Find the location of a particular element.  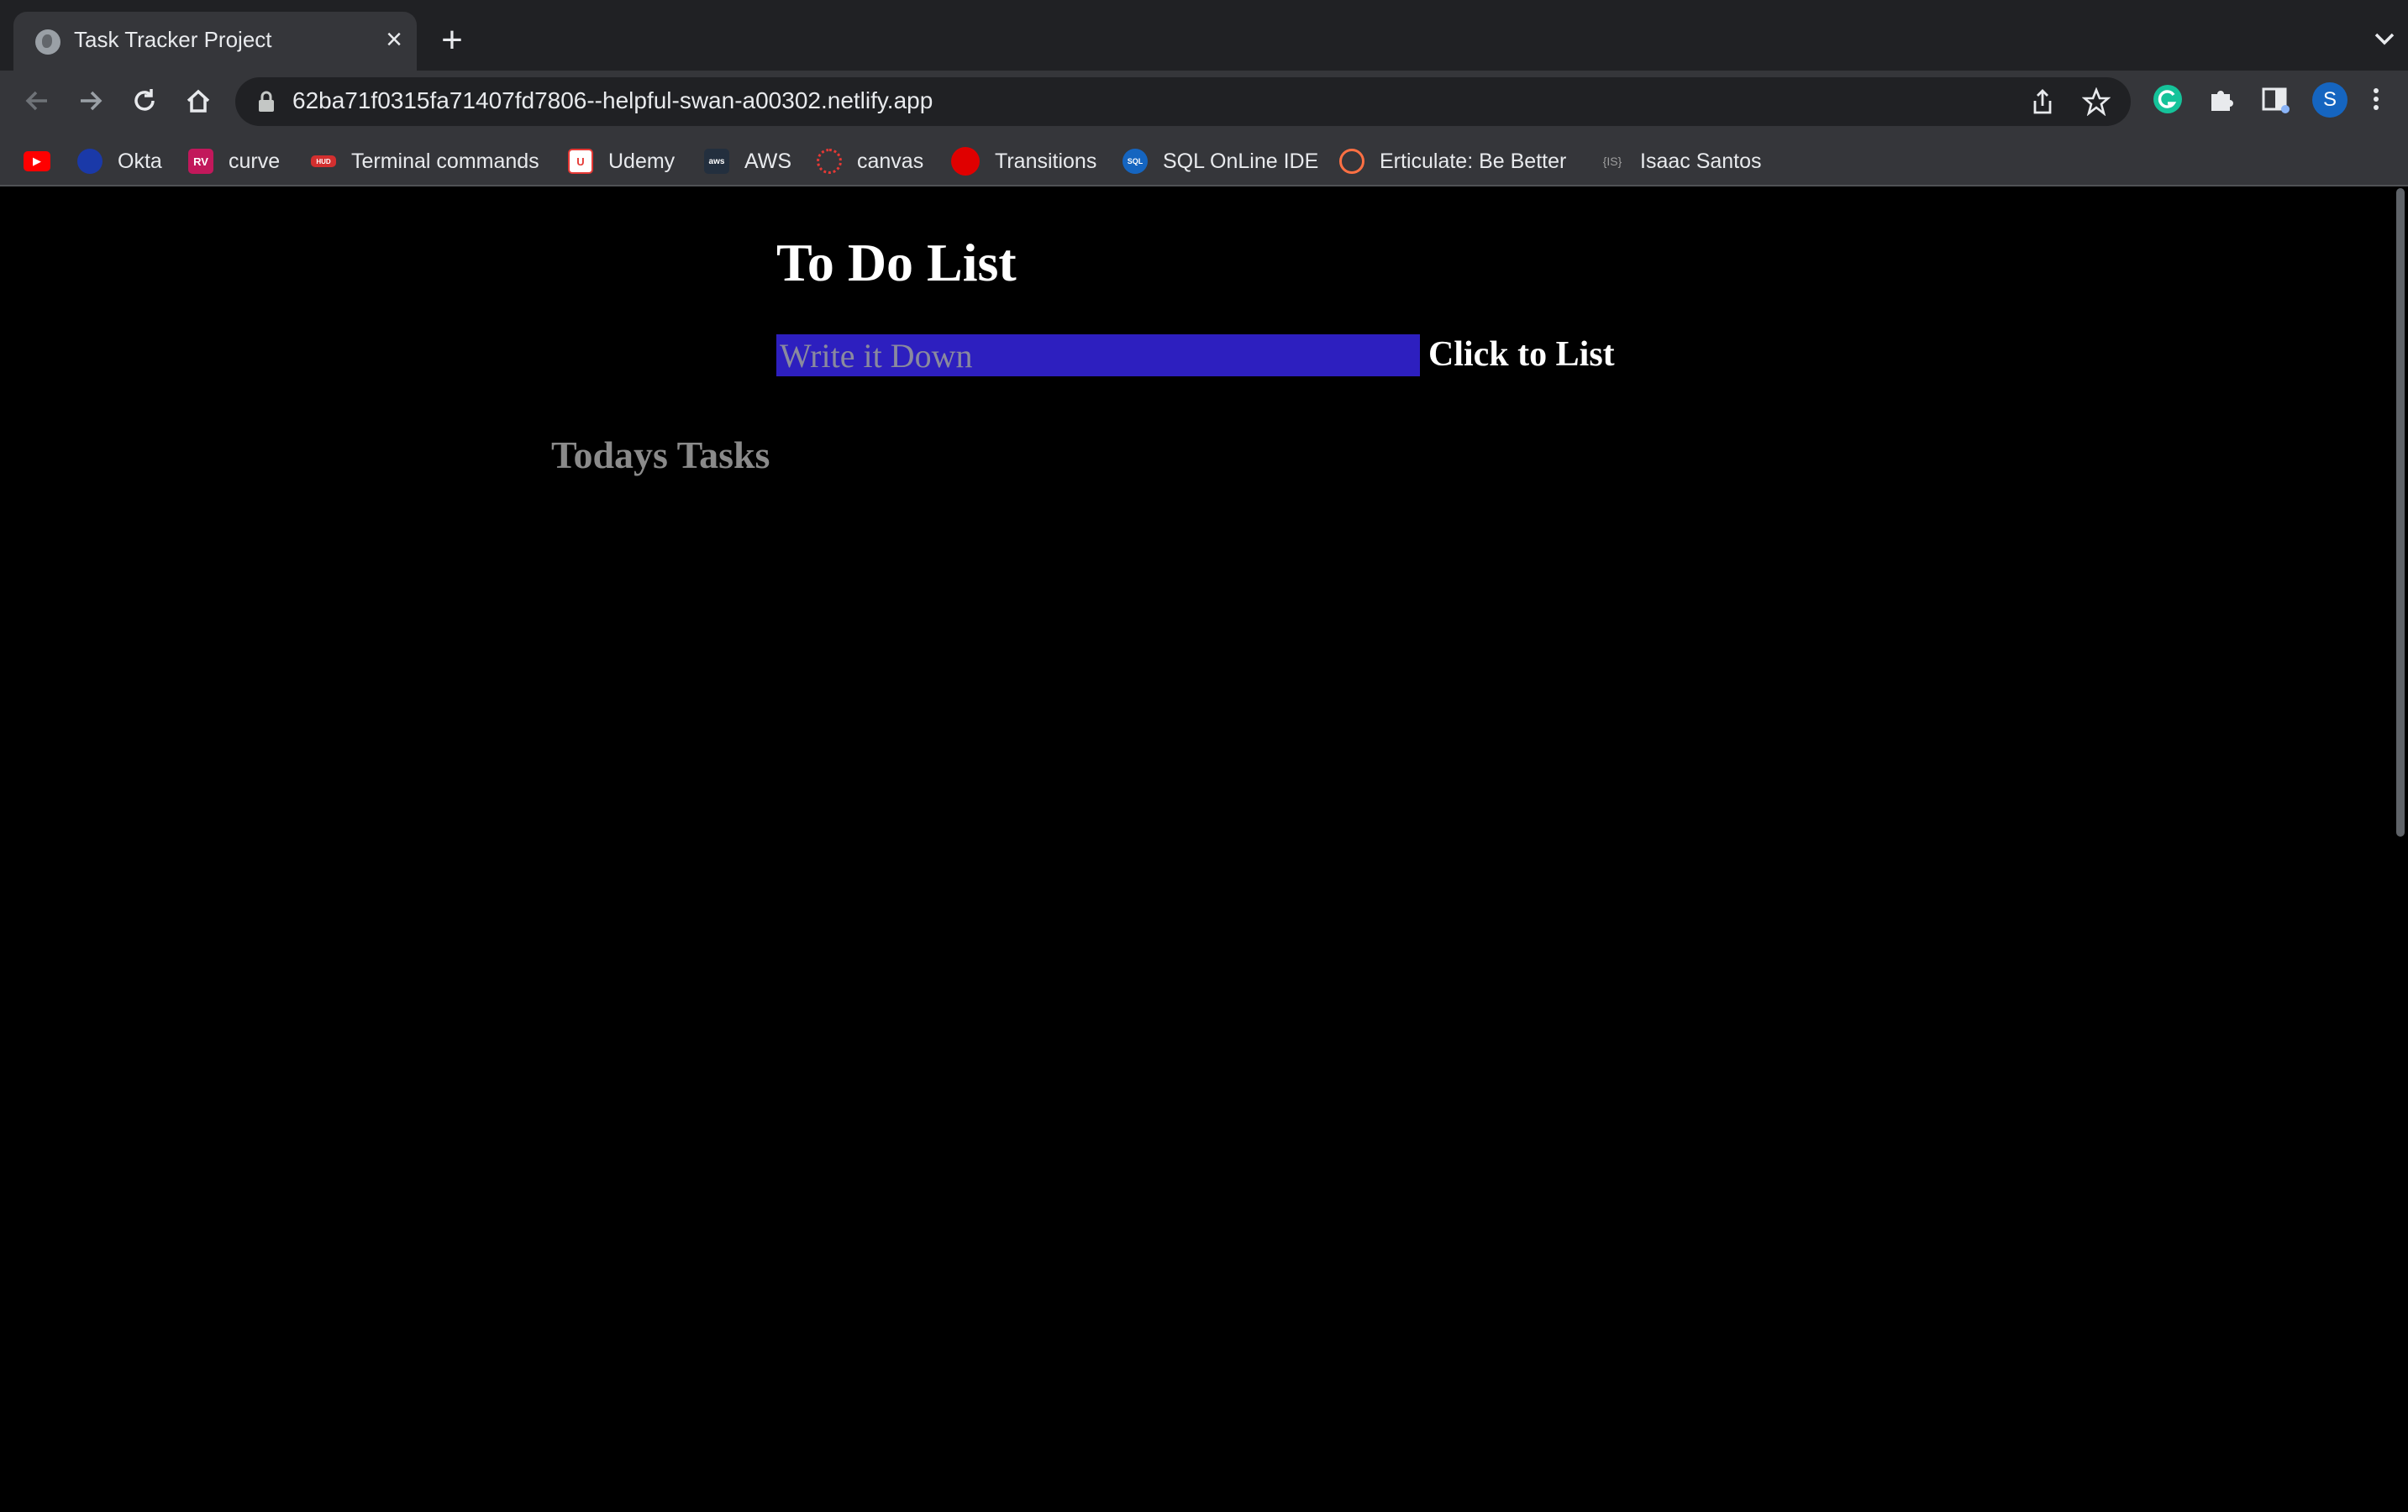

reload-icon is located at coordinates (144, 100).